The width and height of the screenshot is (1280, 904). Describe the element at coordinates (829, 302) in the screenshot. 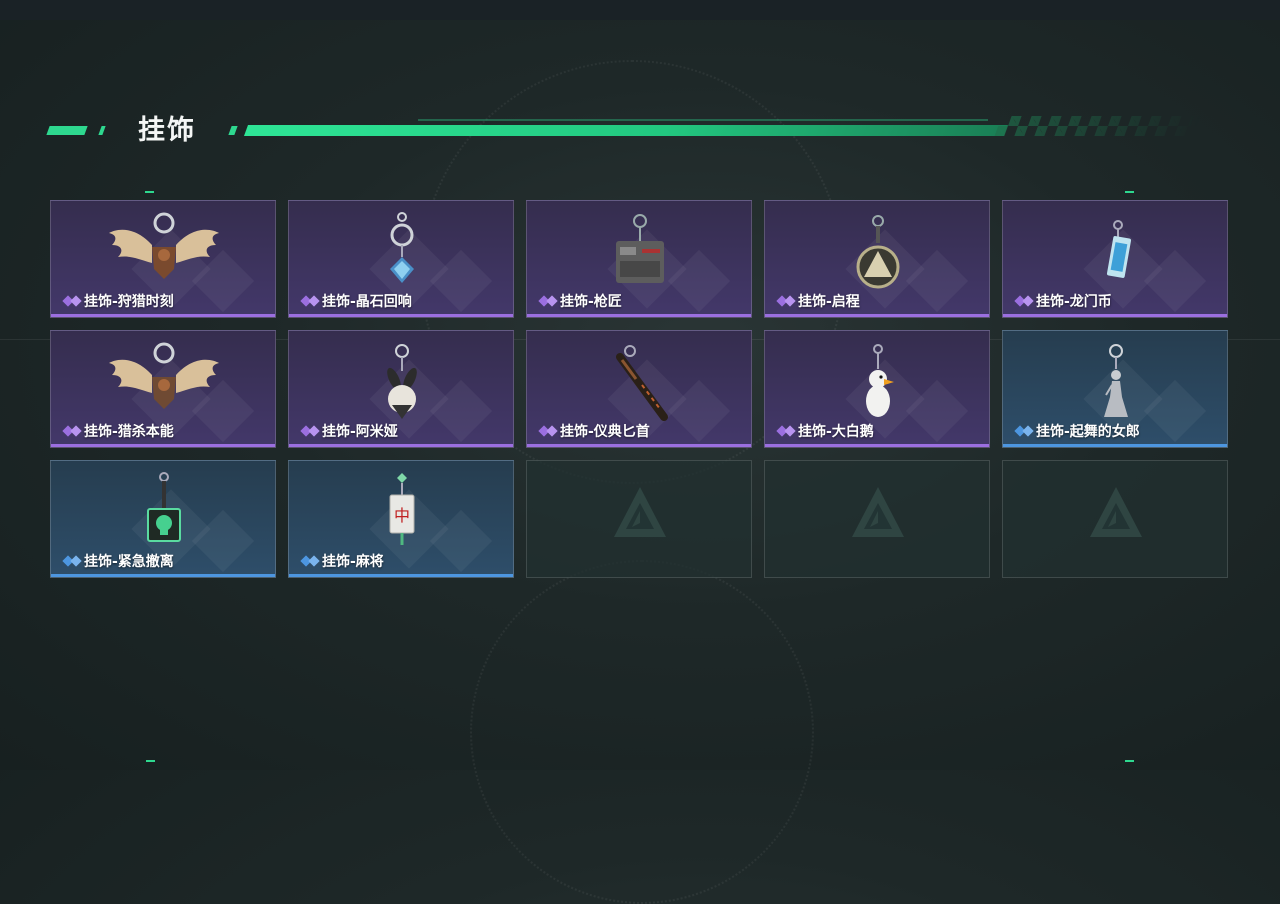

I see `charm-name: 挂饰-启程` at that location.